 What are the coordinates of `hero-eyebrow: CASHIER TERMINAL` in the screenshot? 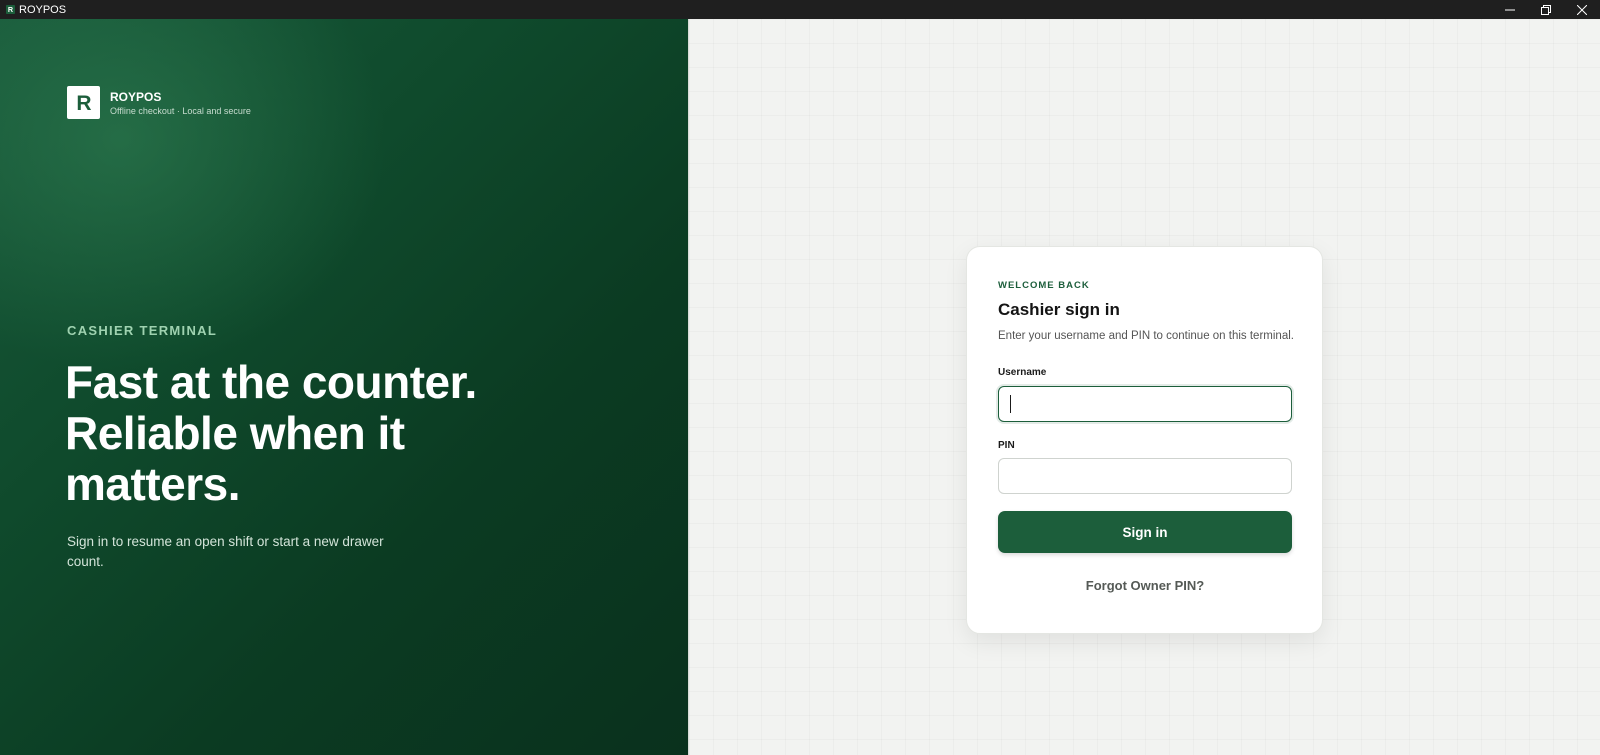 It's located at (142, 330).